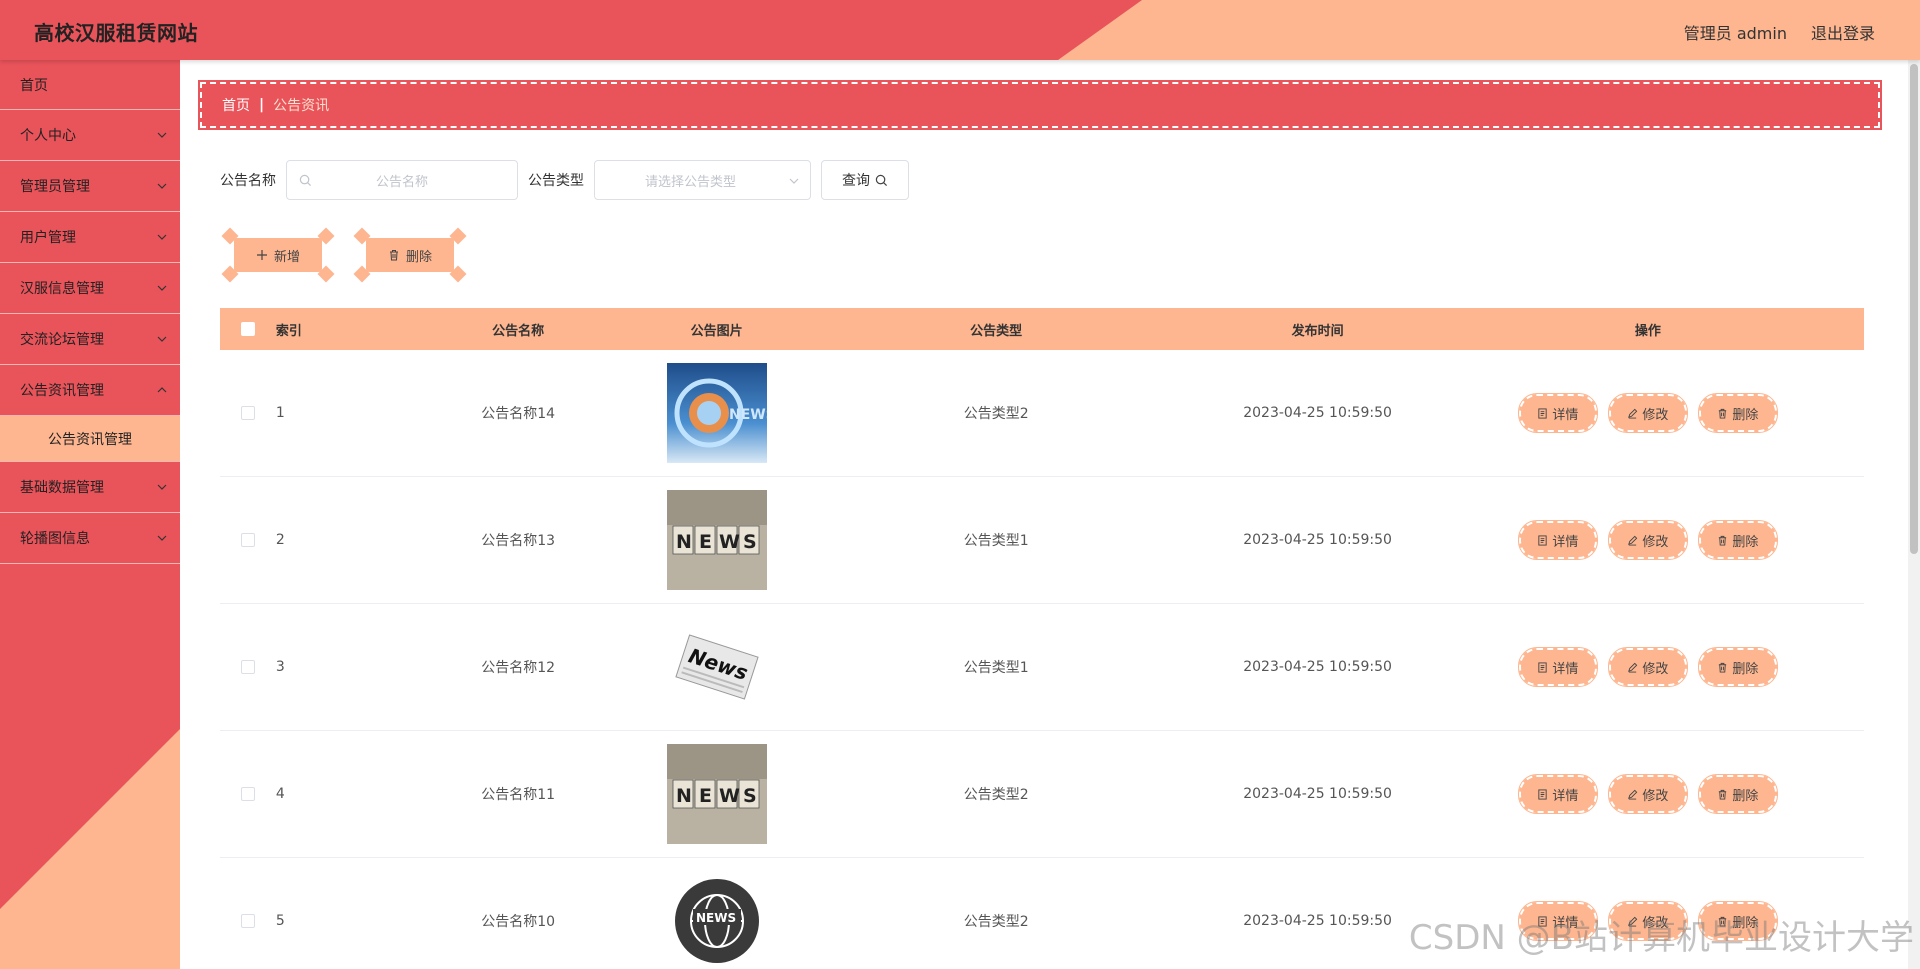 The width and height of the screenshot is (1920, 969). I want to click on type-select: 请选择公告类型, so click(702, 180).